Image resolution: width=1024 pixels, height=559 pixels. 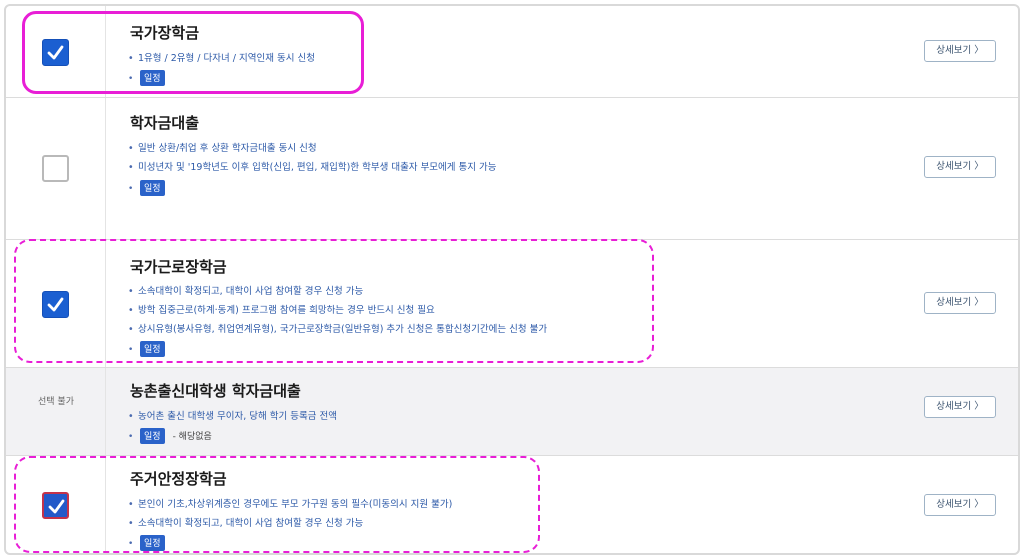 I want to click on not-selectable-label: 선택 불가, so click(x=56, y=402).